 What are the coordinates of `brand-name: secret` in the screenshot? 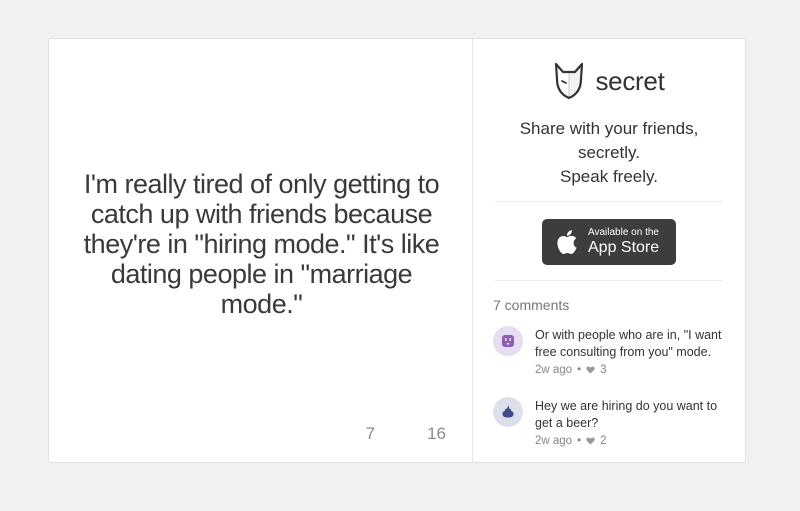 It's located at (630, 80).